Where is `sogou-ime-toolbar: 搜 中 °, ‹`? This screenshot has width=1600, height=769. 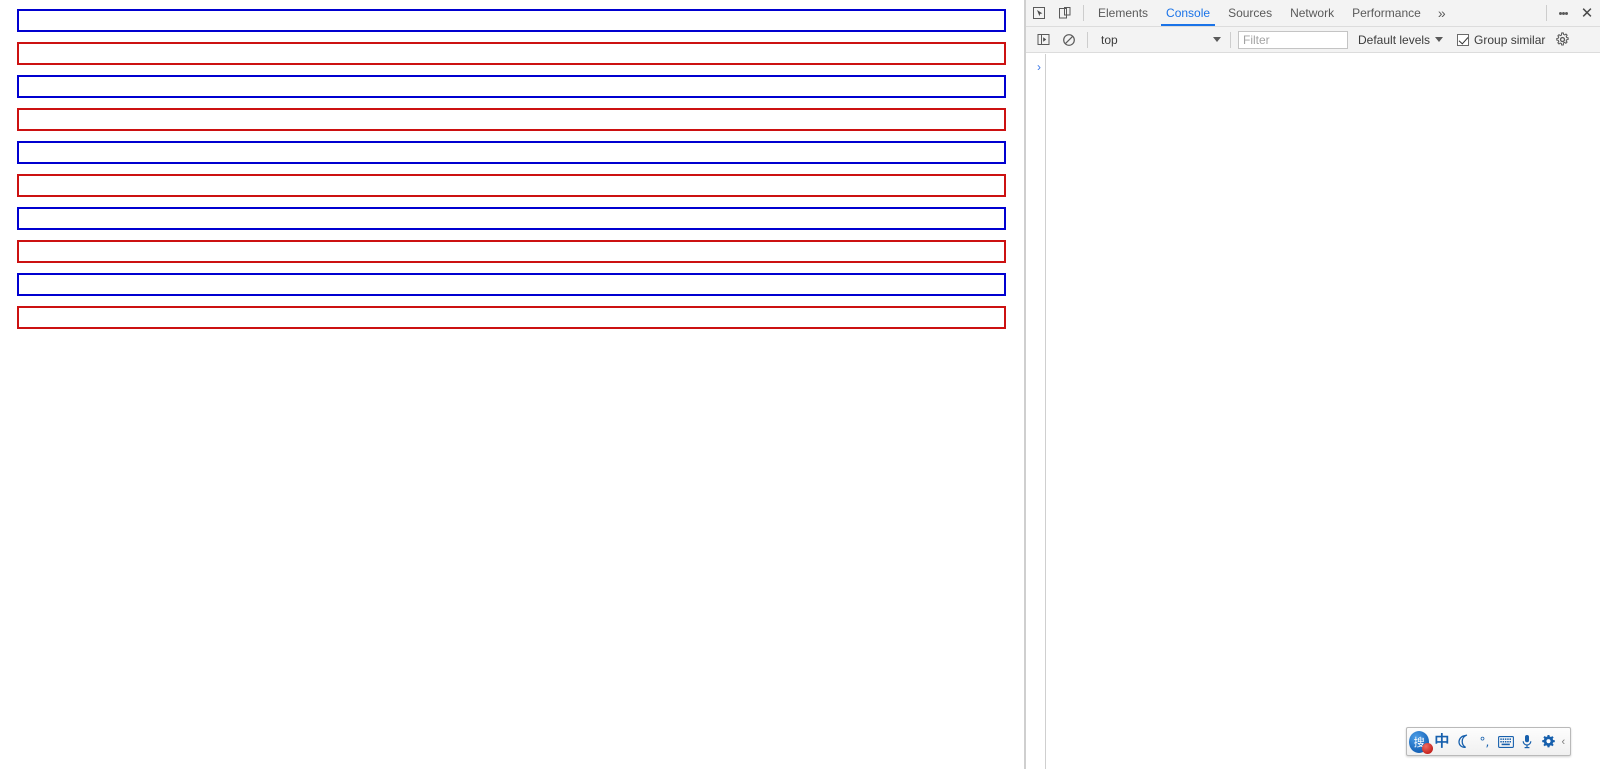 sogou-ime-toolbar: 搜 中 °, ‹ is located at coordinates (1488, 741).